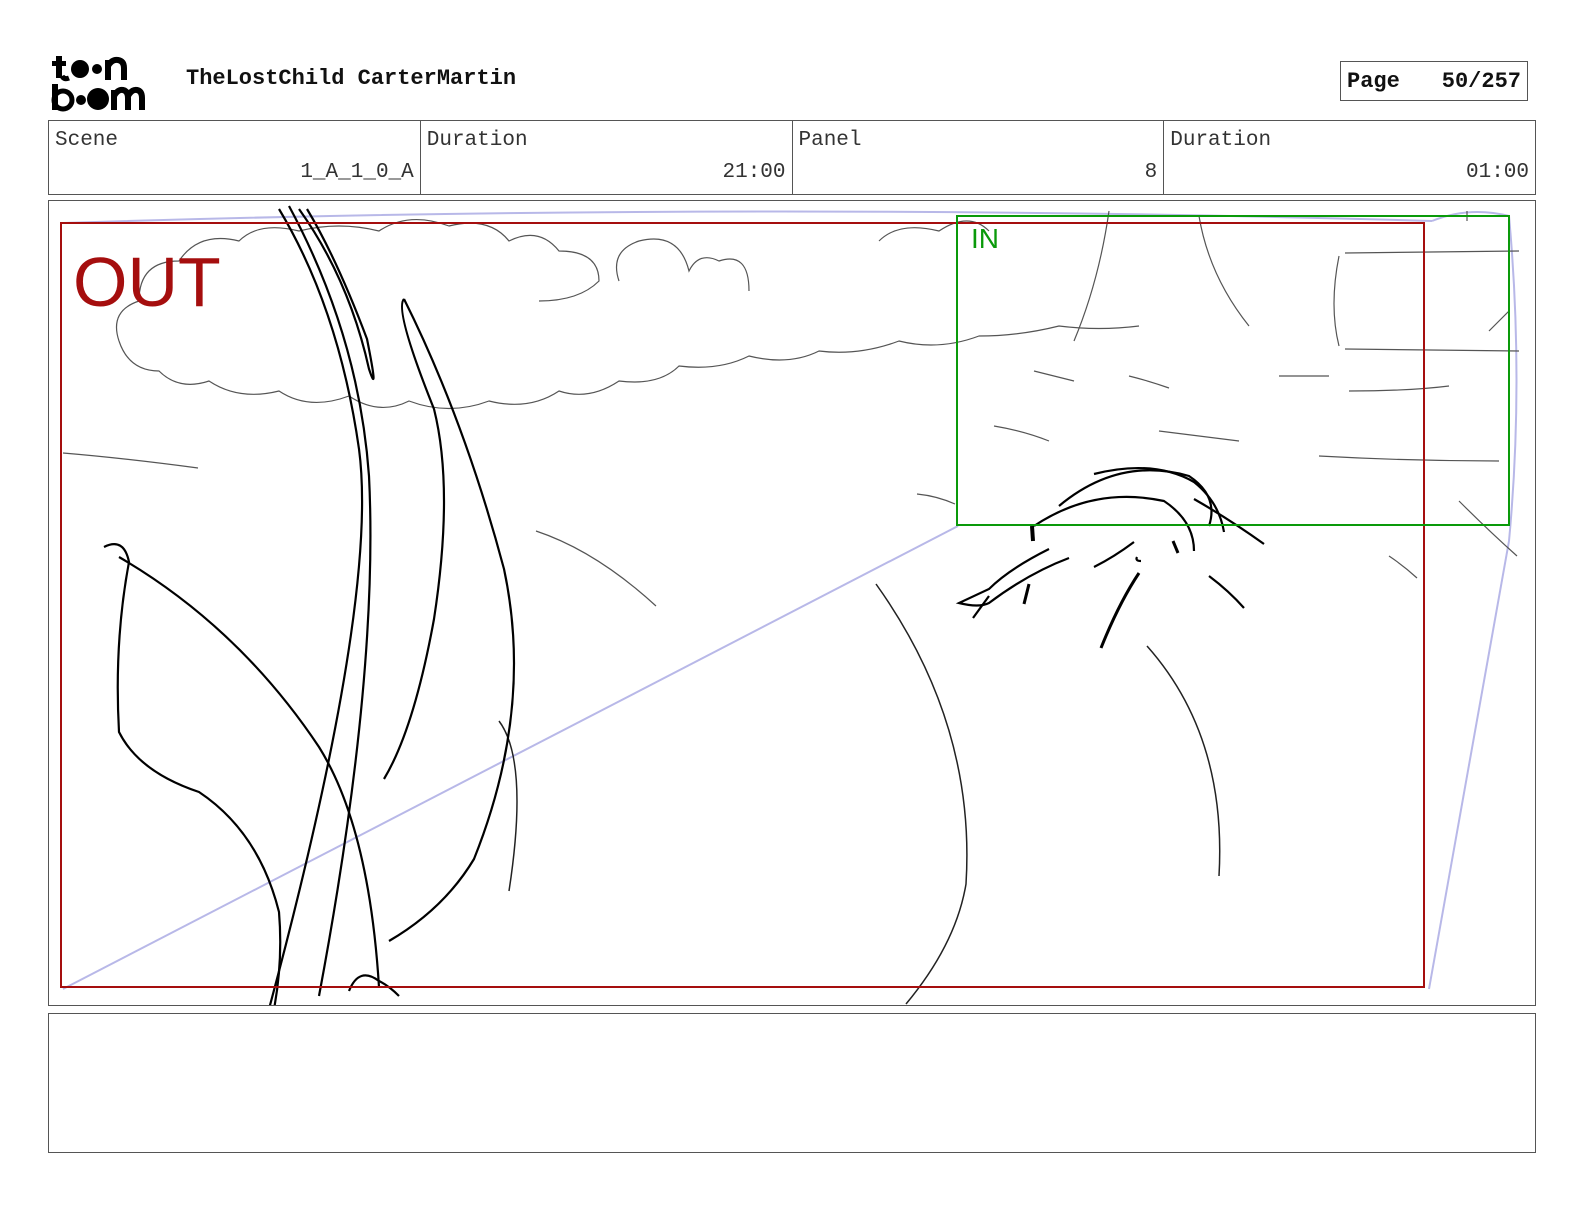 Image resolution: width=1584 pixels, height=1224 pixels. I want to click on in-frame, so click(1233, 370).